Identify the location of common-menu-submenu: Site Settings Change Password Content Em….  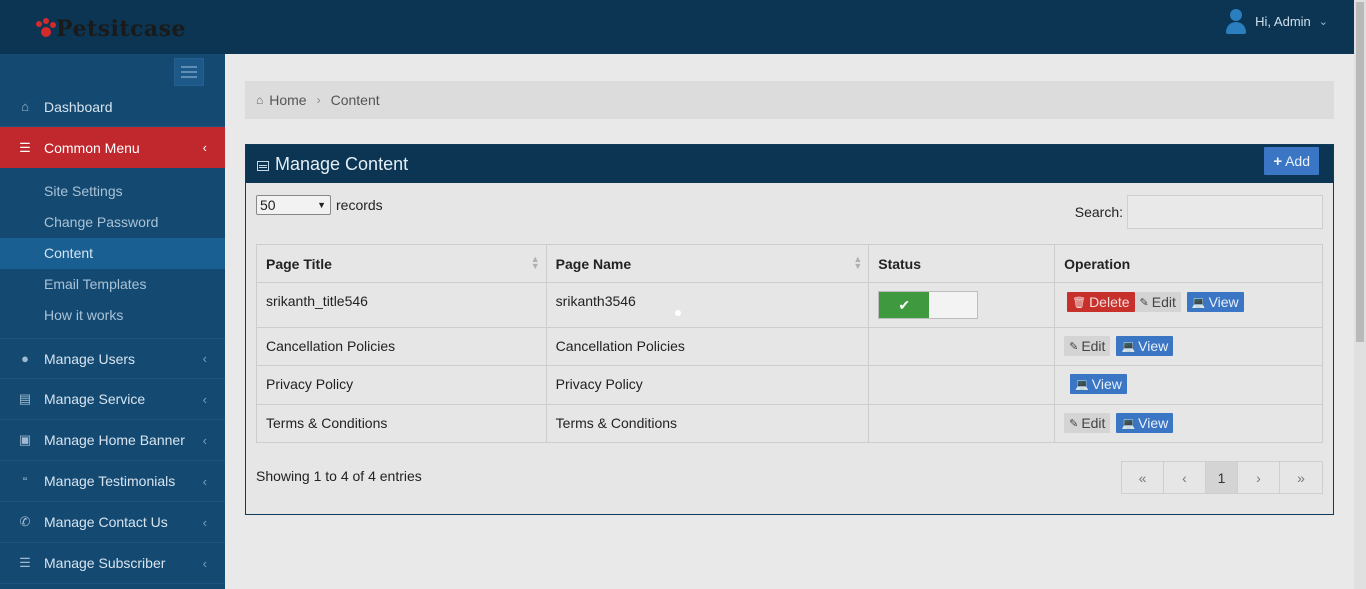
(112, 249).